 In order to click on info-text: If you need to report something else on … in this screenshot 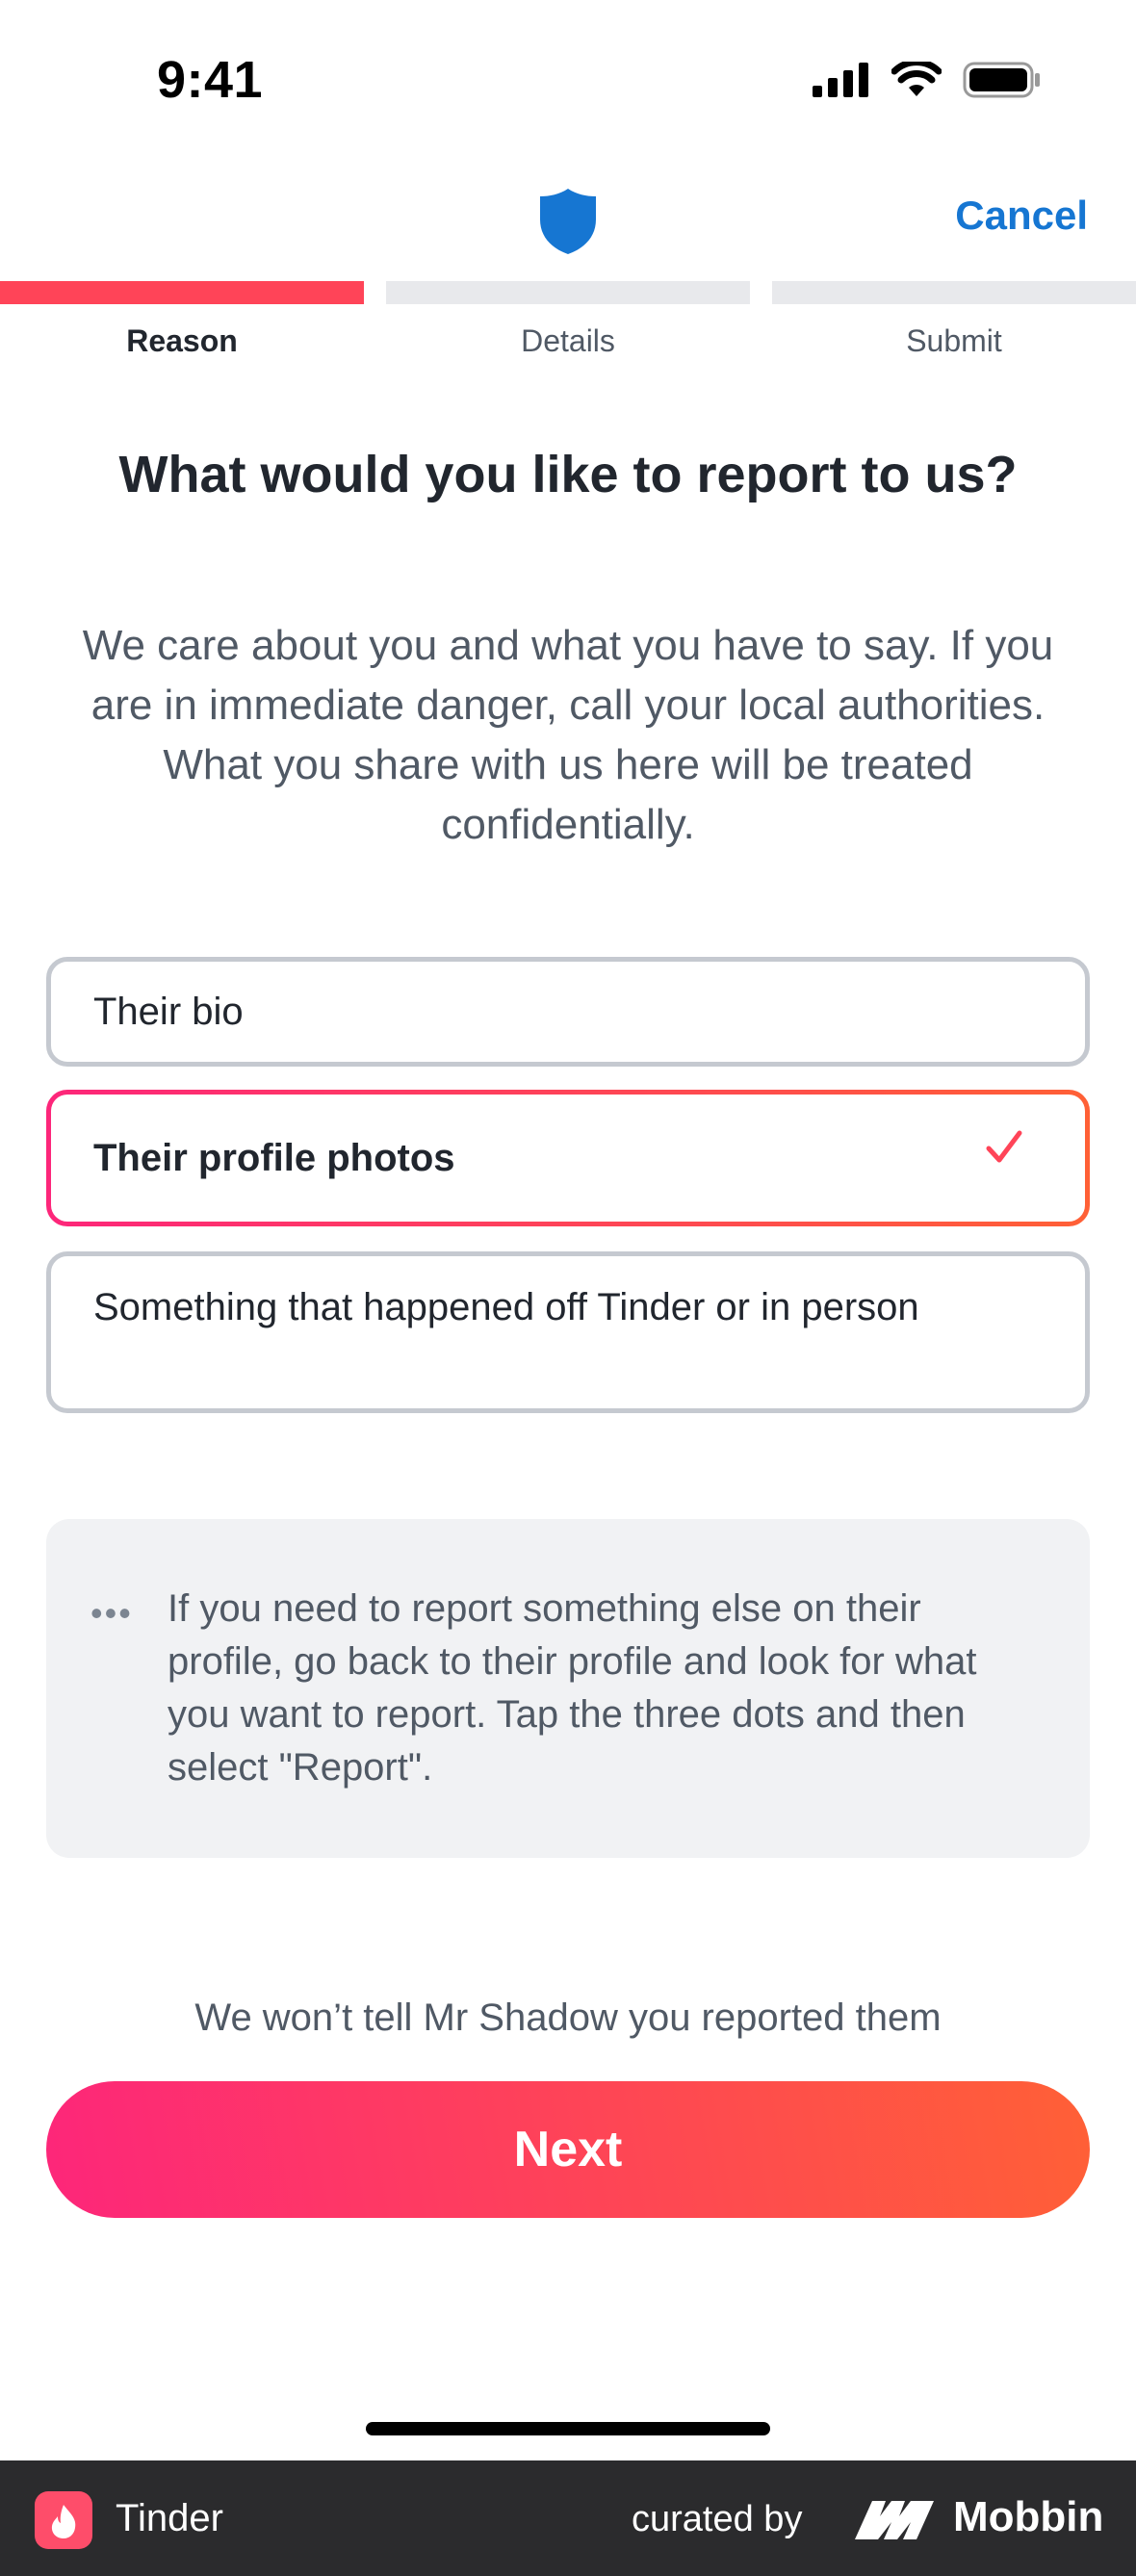, I will do `click(573, 1688)`.